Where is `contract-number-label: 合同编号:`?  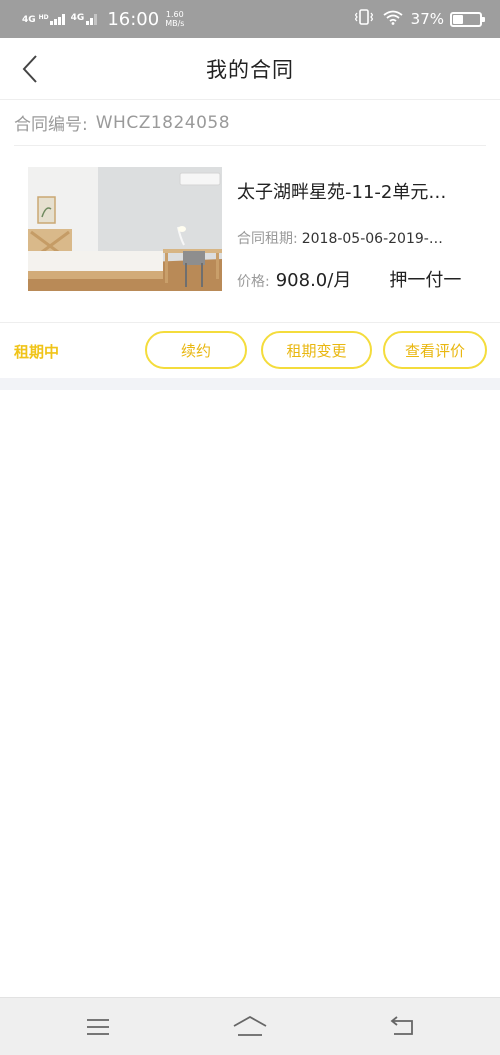
contract-number-label: 合同编号: is located at coordinates (51, 125).